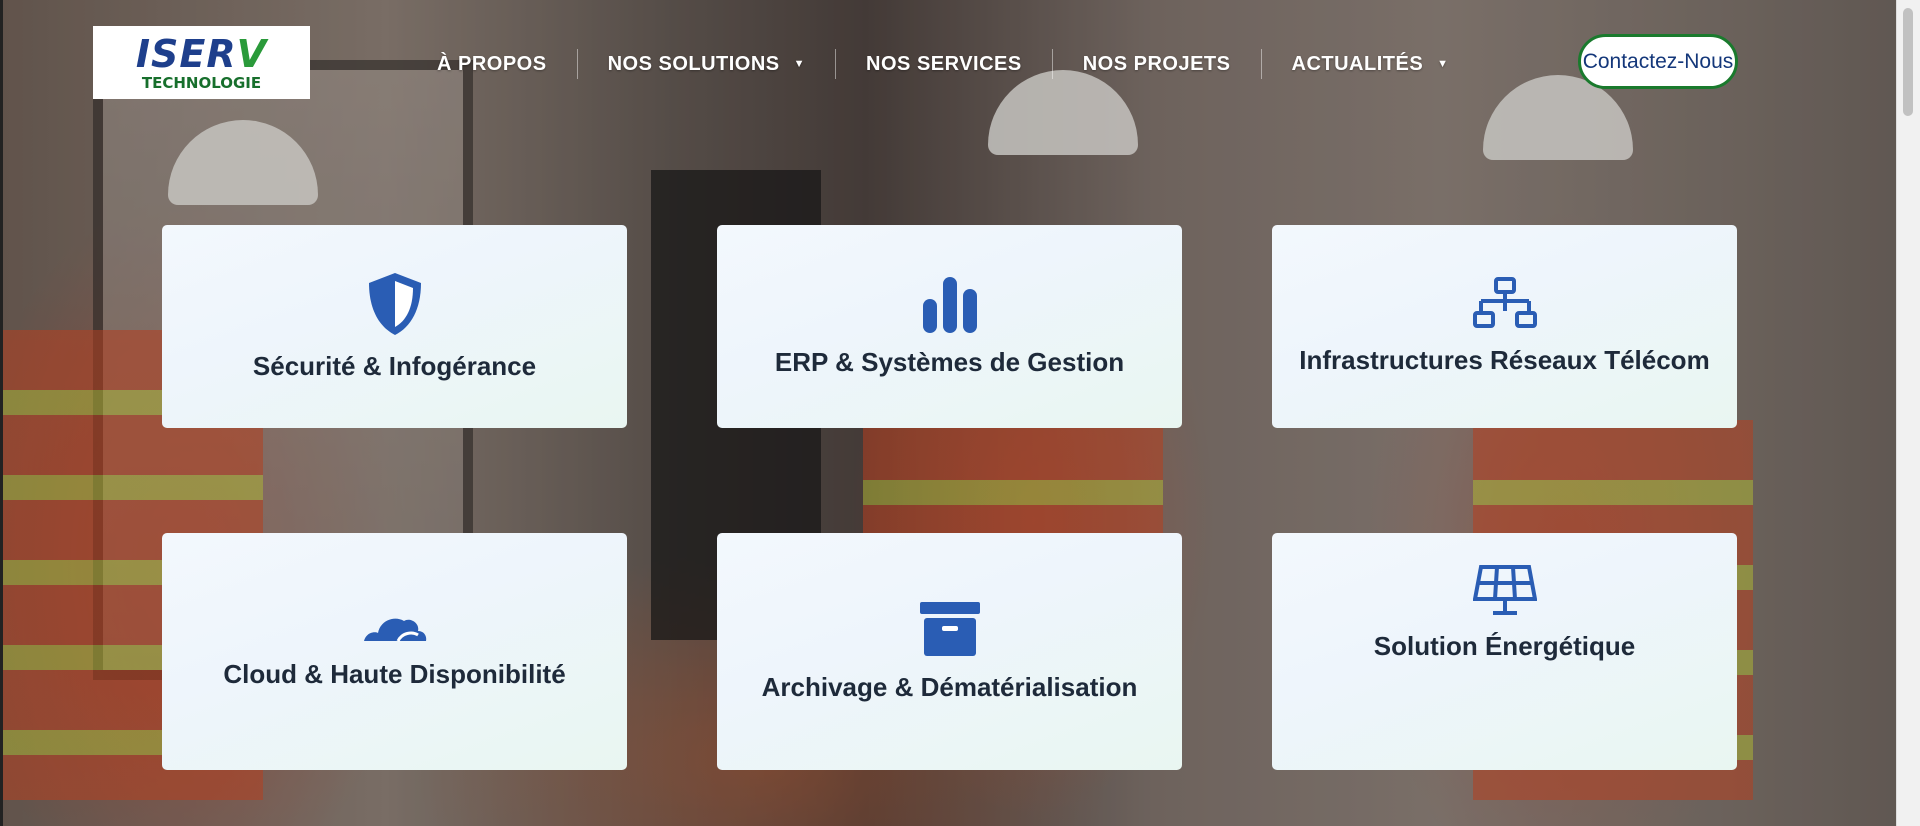  I want to click on company-logo: ISERV TECHNOLOGIE, so click(201, 62).